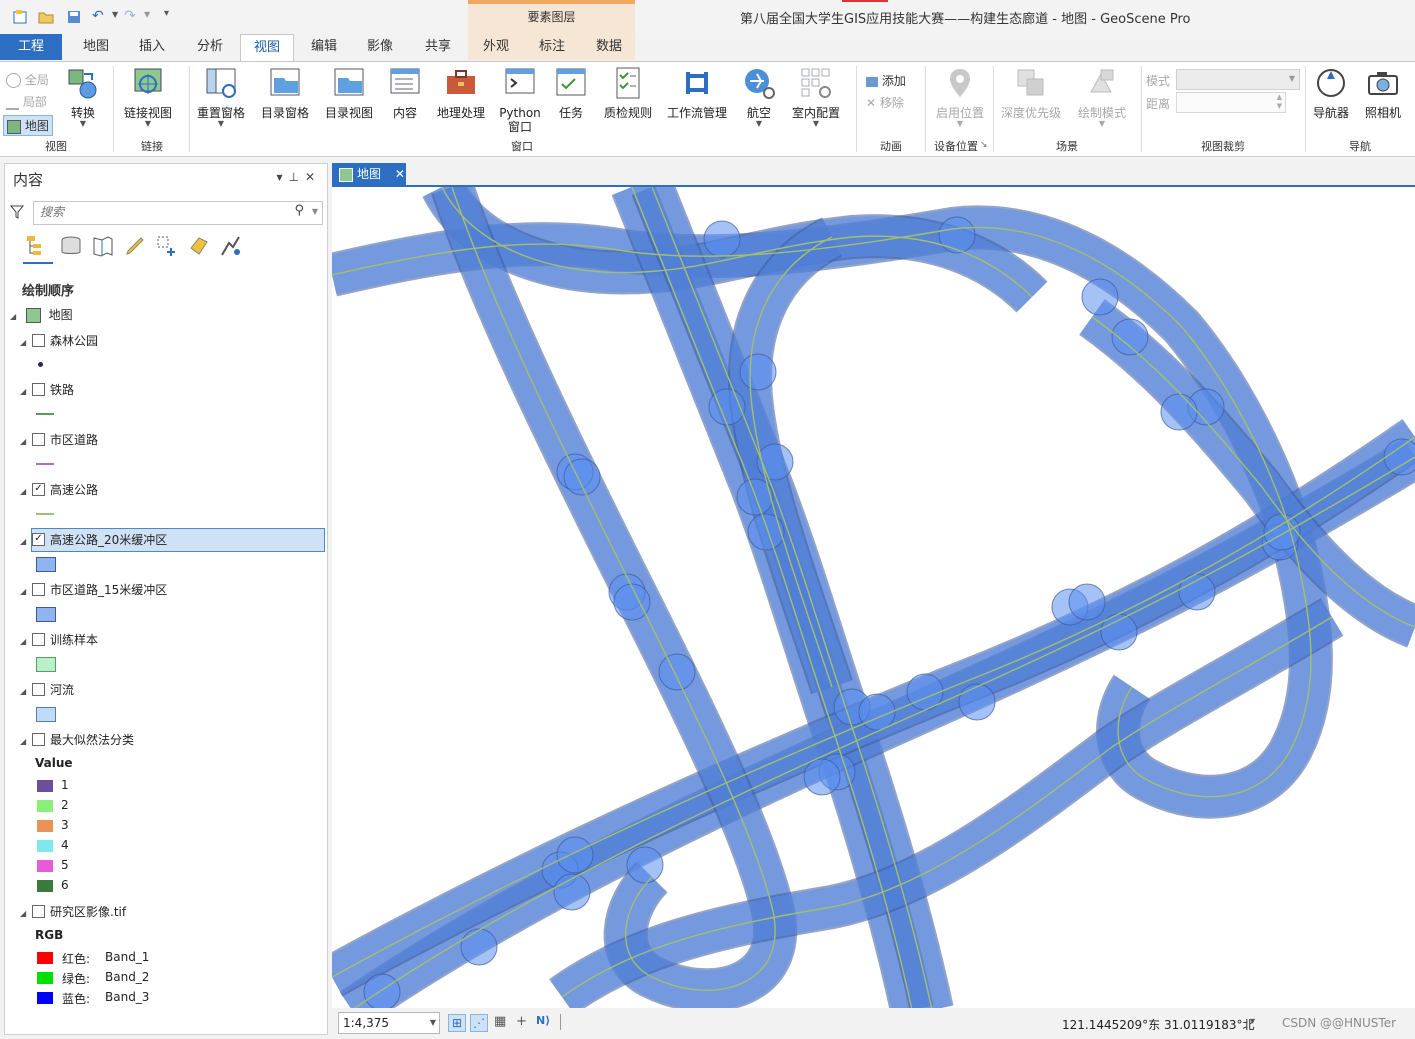 This screenshot has height=1039, width=1415. Describe the element at coordinates (1383, 93) in the screenshot. I see `camera-button: 照相机` at that location.